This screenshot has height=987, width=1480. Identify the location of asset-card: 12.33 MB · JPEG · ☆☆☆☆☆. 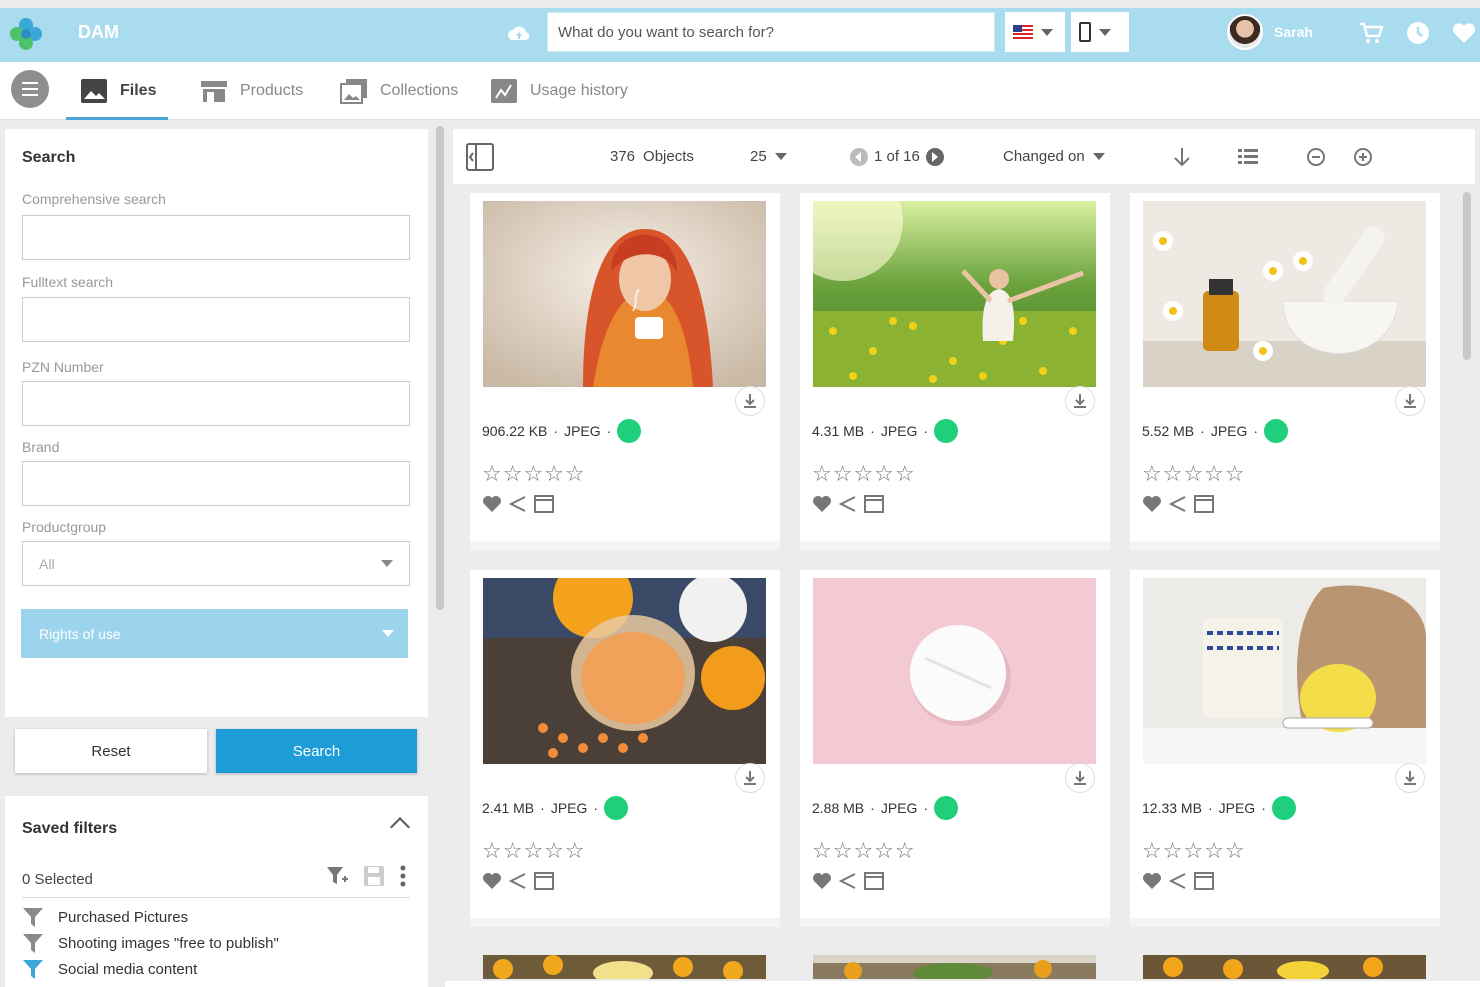
(1285, 748).